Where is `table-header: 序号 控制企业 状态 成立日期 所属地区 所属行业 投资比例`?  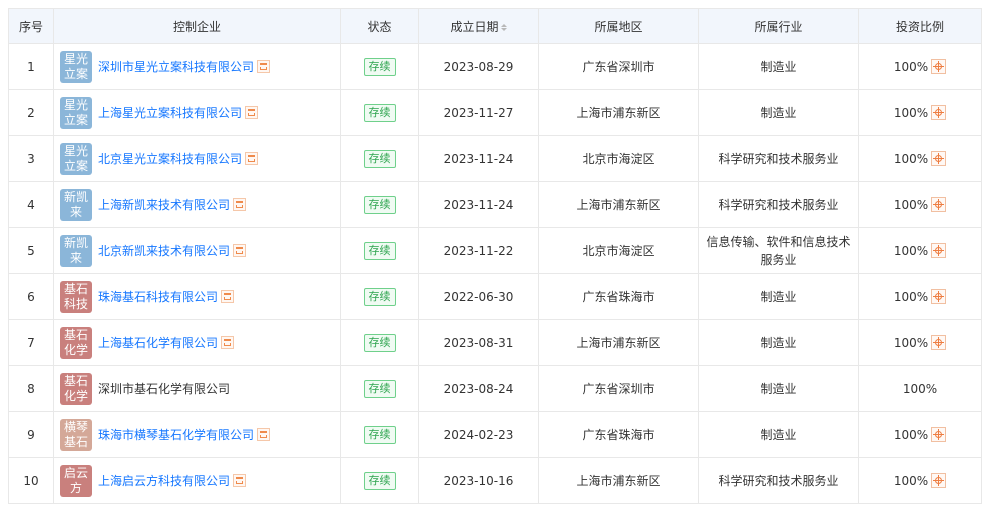
table-header: 序号 控制企业 状态 成立日期 所属地区 所属行业 投资比例 is located at coordinates (495, 26).